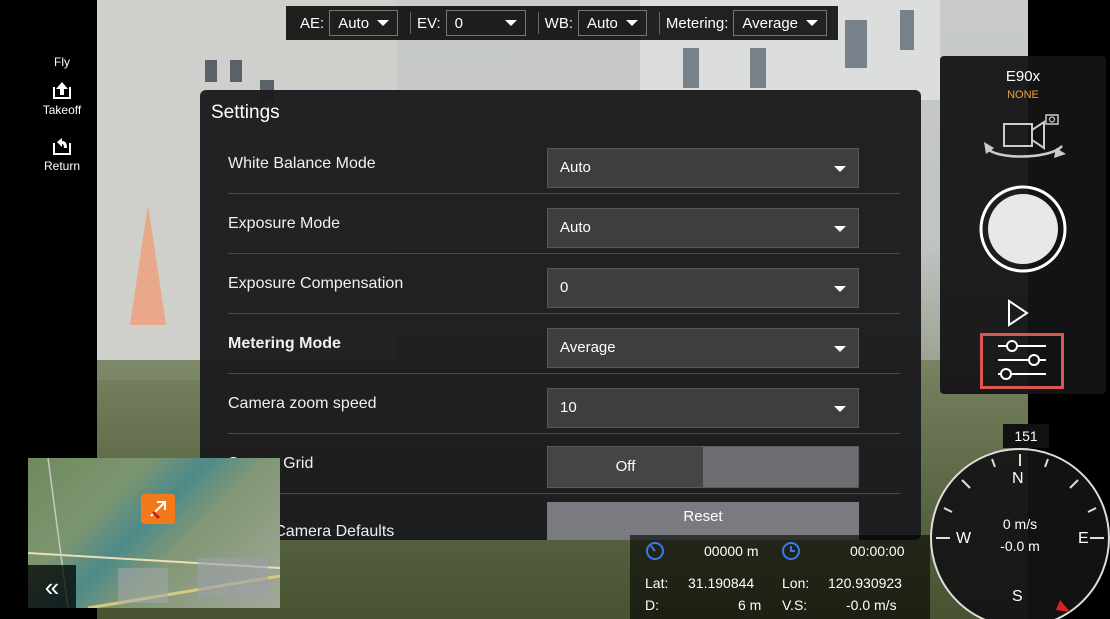 This screenshot has height=619, width=1110. I want to click on lon-value: 120.930923, so click(865, 583).